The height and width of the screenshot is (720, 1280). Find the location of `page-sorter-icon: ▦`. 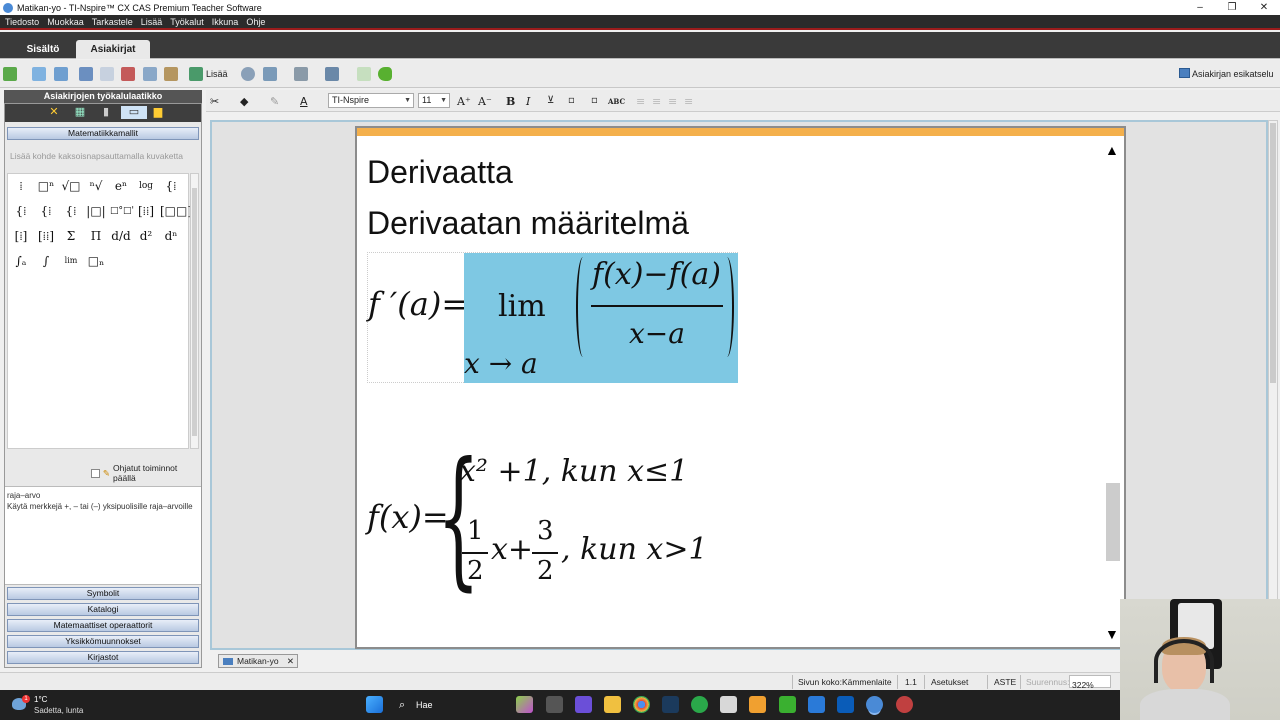

page-sorter-icon: ▦ is located at coordinates (80, 112).